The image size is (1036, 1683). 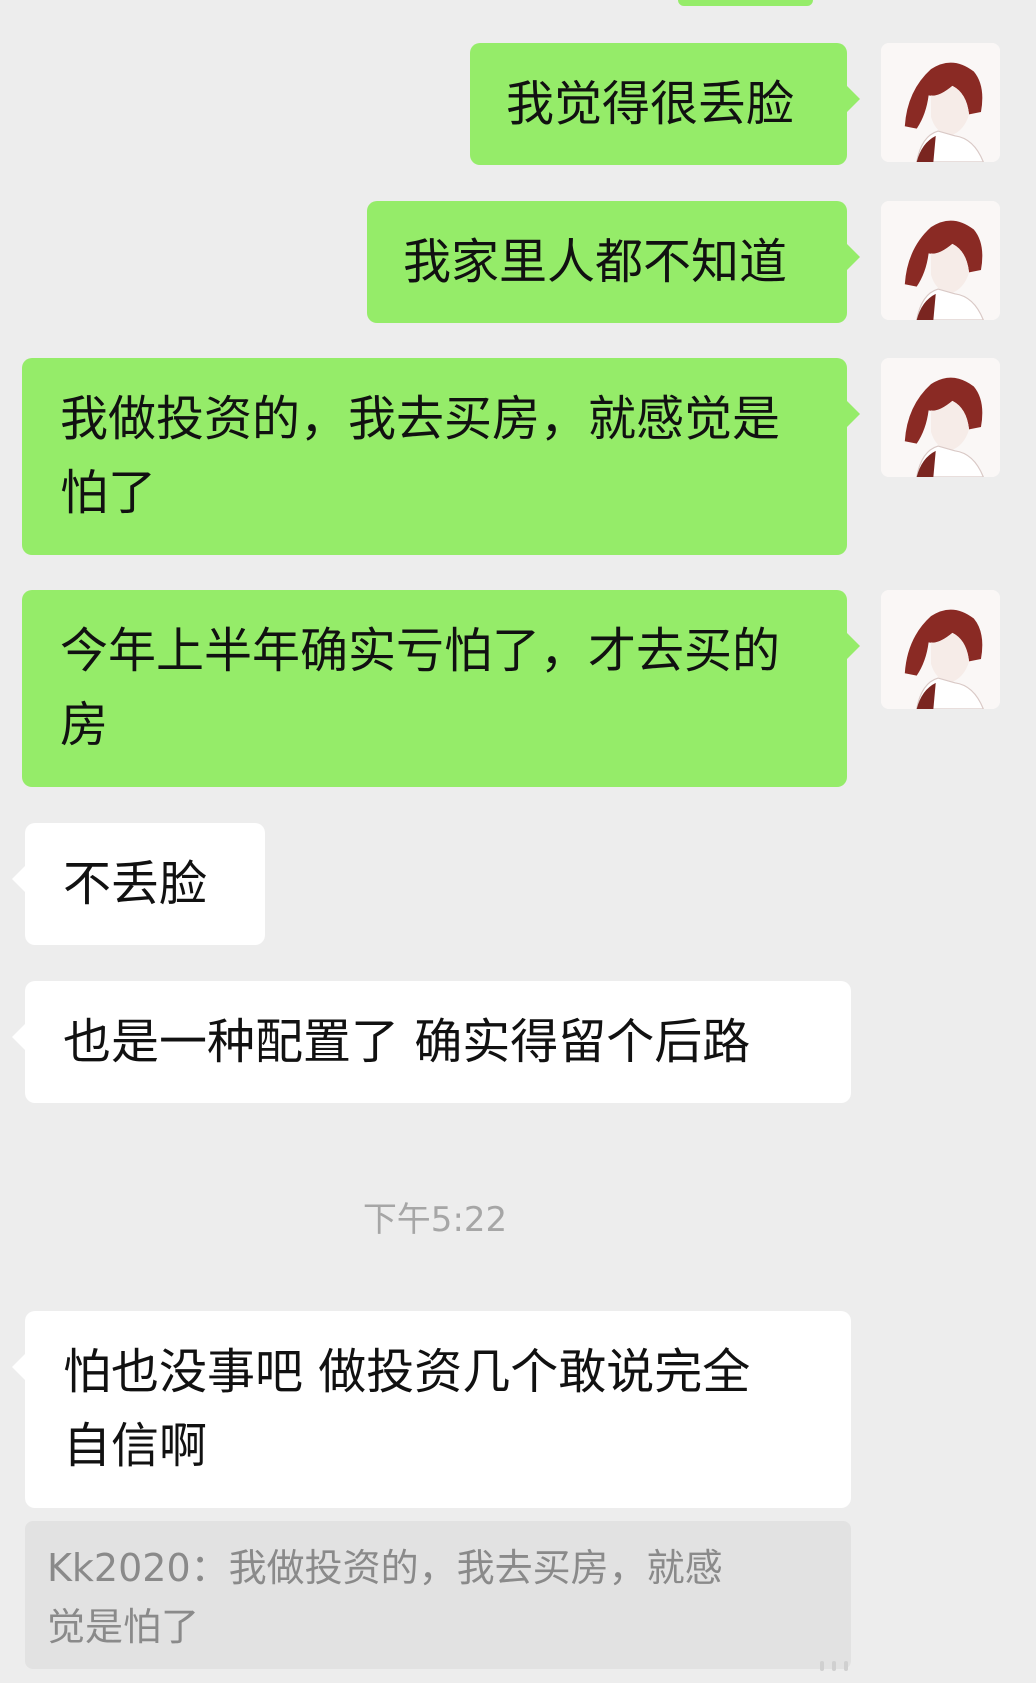 What do you see at coordinates (435, 1220) in the screenshot?
I see `timestamp: 下午5:22` at bounding box center [435, 1220].